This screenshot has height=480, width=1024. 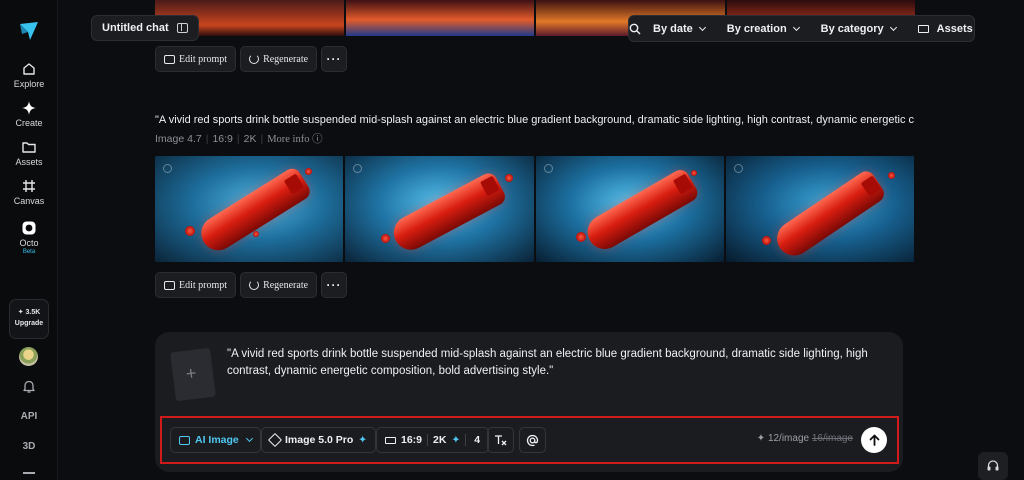 I want to click on resolution-tag: 2K, so click(x=250, y=139).